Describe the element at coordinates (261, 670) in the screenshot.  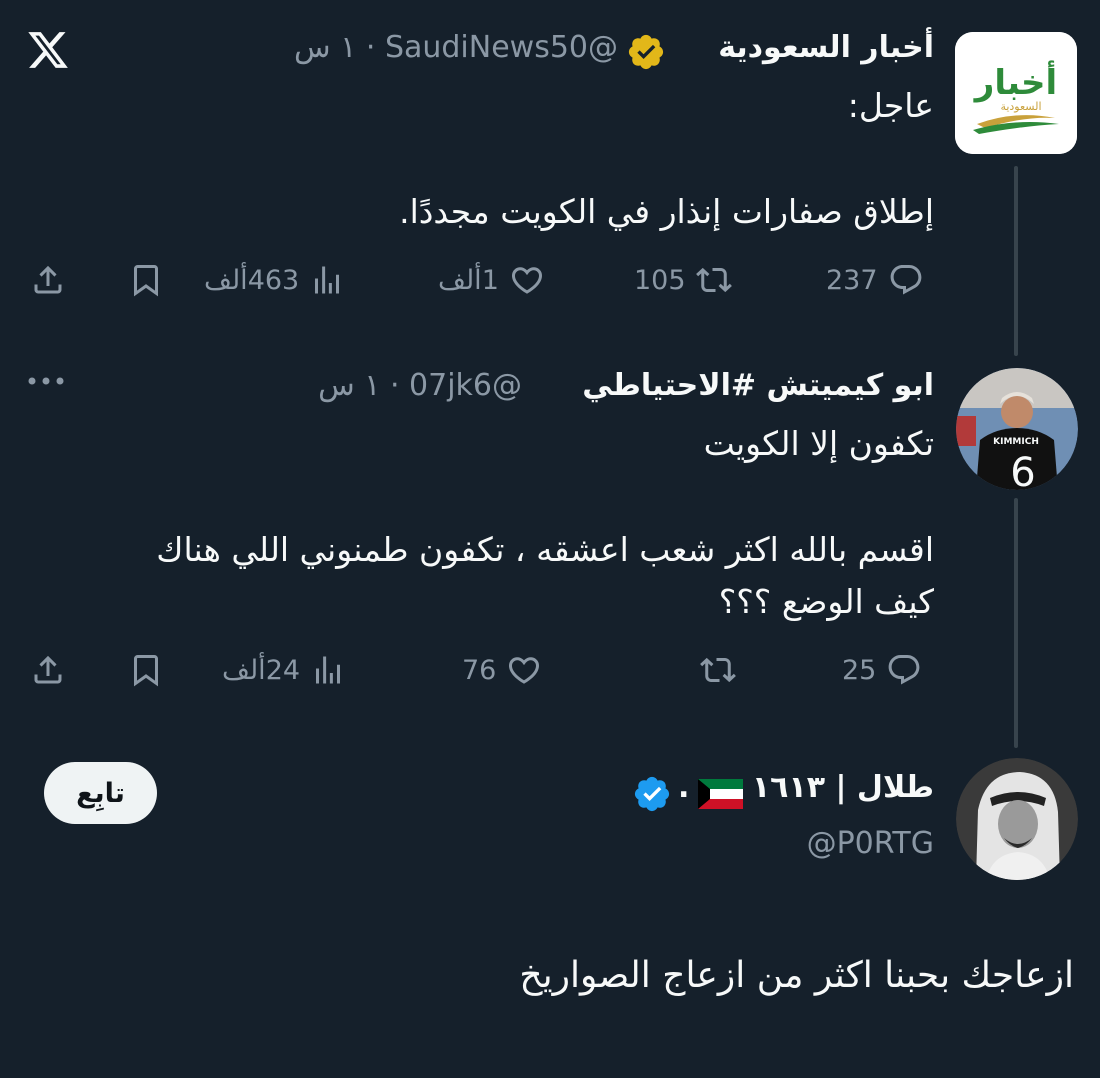
I see `views-count-label: 24ألف` at that location.